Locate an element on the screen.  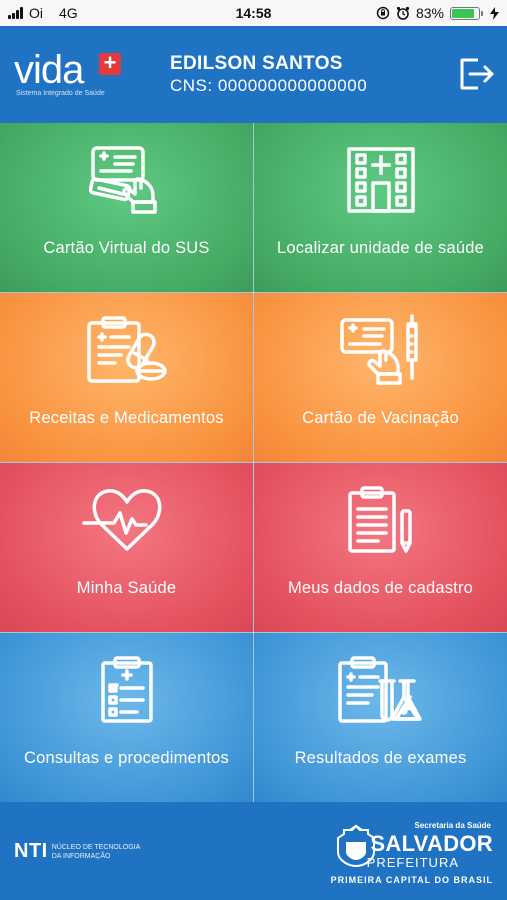
sus-card-icon is located at coordinates (122, 180).